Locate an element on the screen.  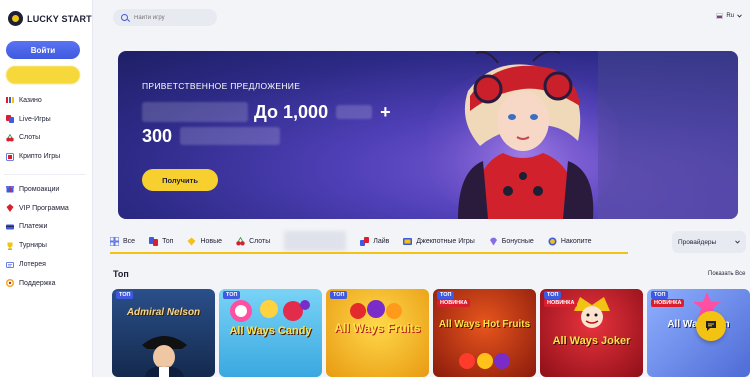
game-tile-all-ways-fruits: All Ways Fruits ТОП is located at coordinates (377, 333).